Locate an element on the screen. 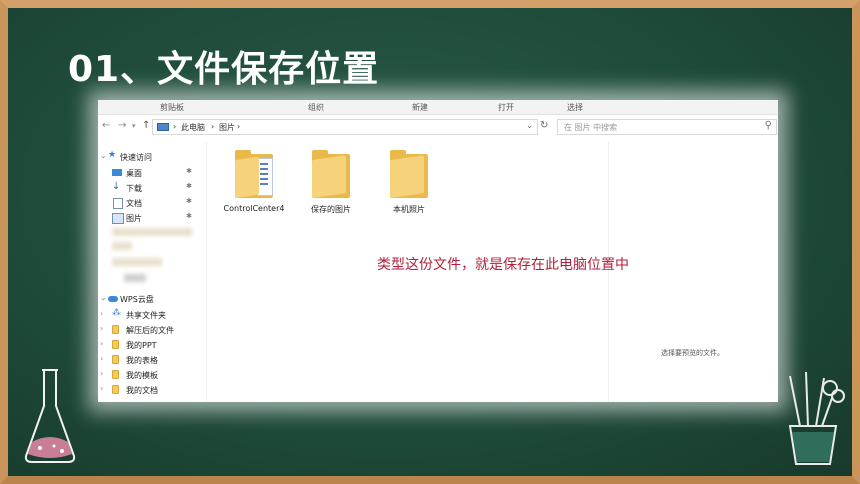  picture-icon is located at coordinates (118, 218).